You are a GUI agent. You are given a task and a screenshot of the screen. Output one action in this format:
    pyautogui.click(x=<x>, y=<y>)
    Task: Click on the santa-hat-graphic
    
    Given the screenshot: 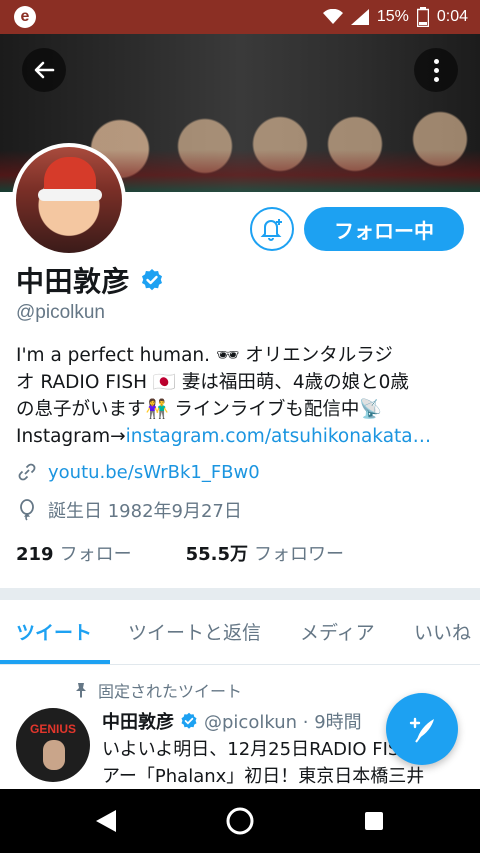 What is the action you would take?
    pyautogui.click(x=70, y=179)
    